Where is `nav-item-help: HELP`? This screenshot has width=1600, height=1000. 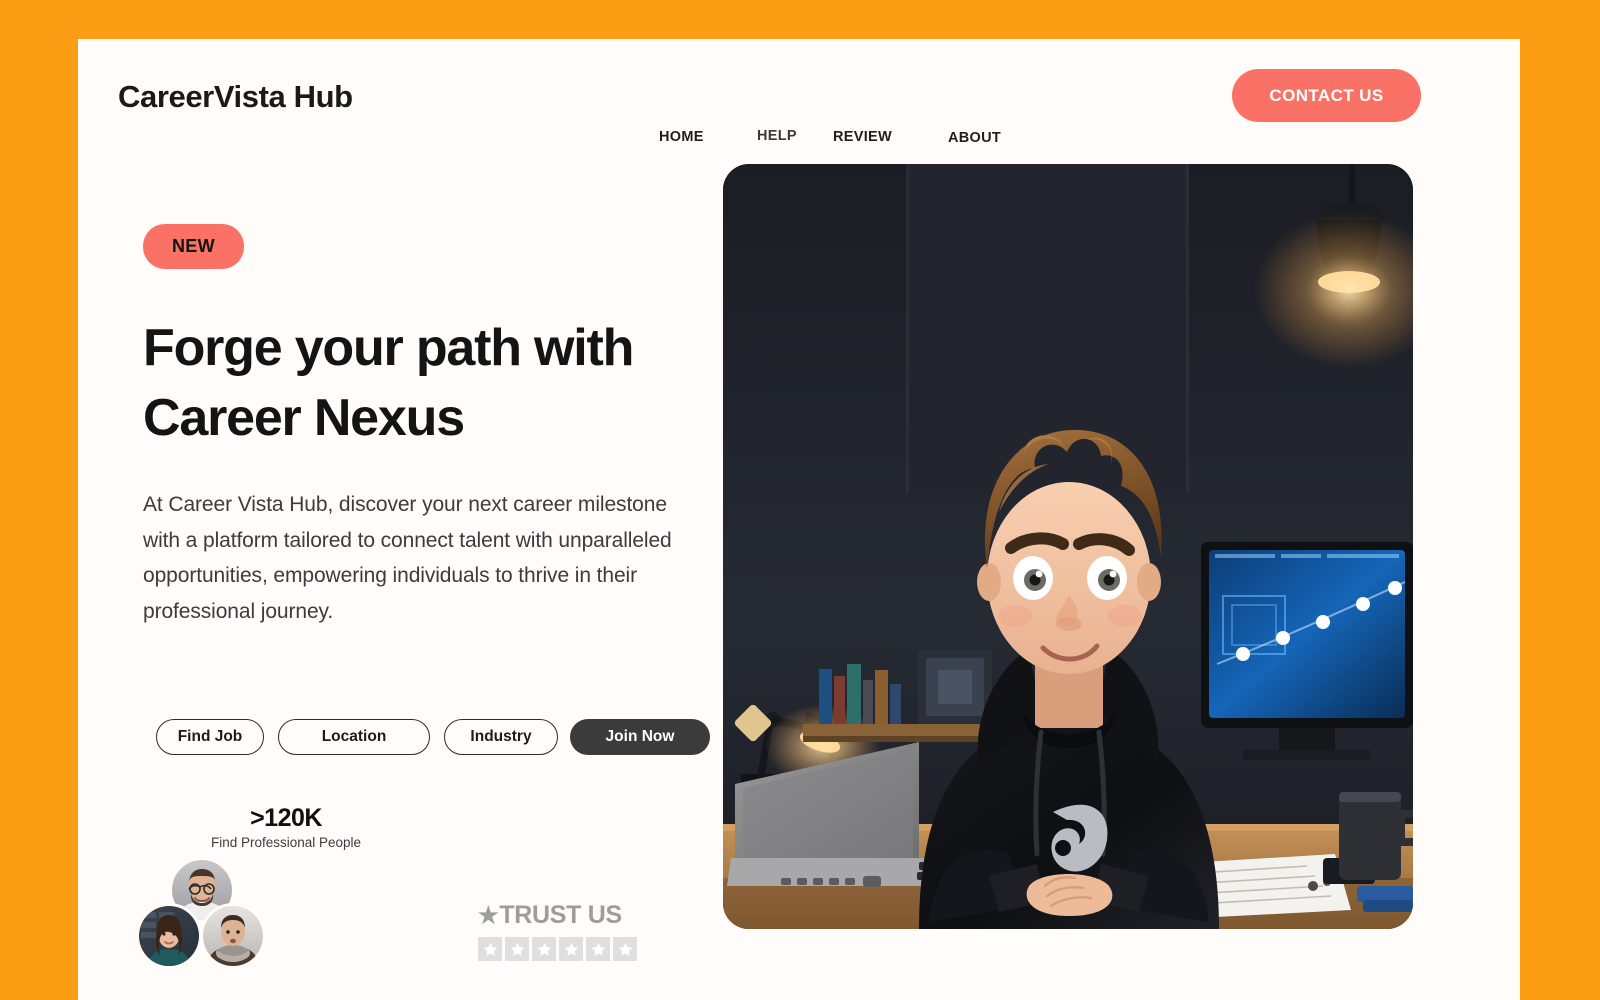
nav-item-help: HELP is located at coordinates (777, 136).